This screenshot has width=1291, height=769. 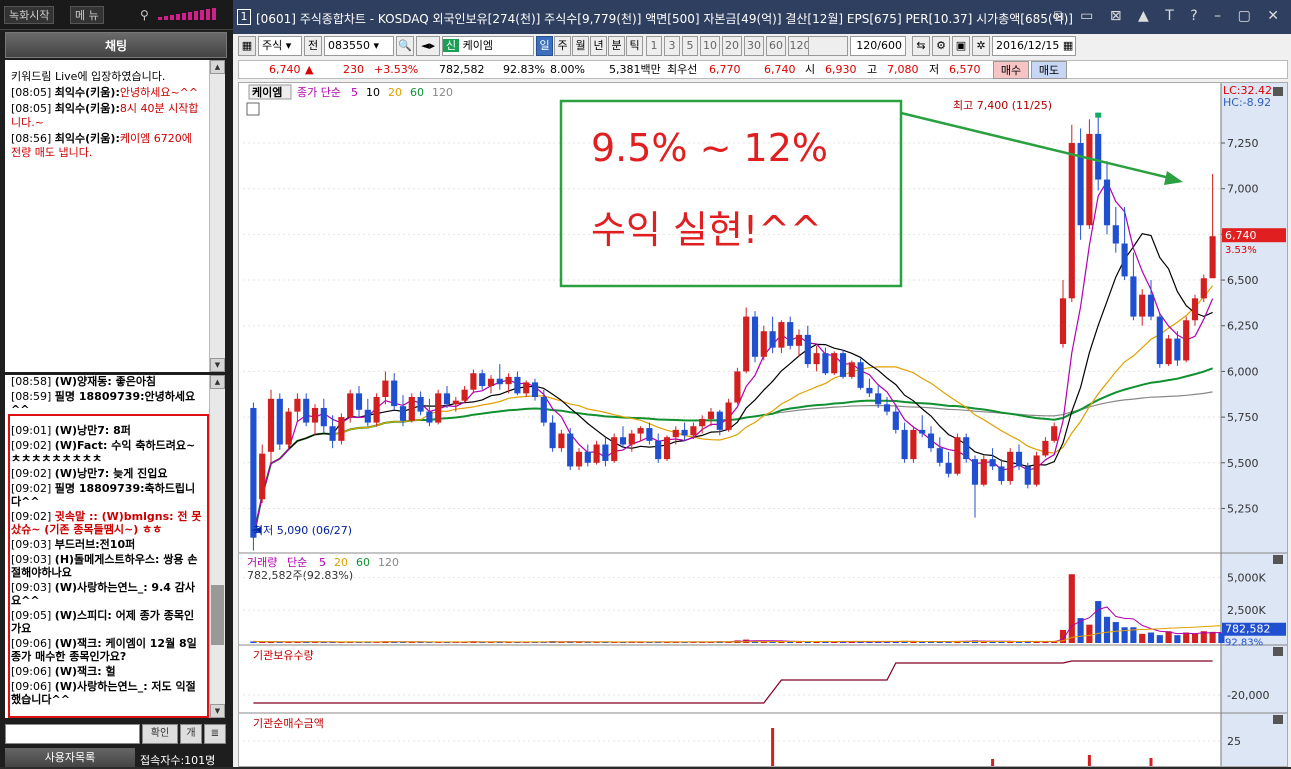 I want to click on y-tick-label: 7,000, so click(x=1243, y=189).